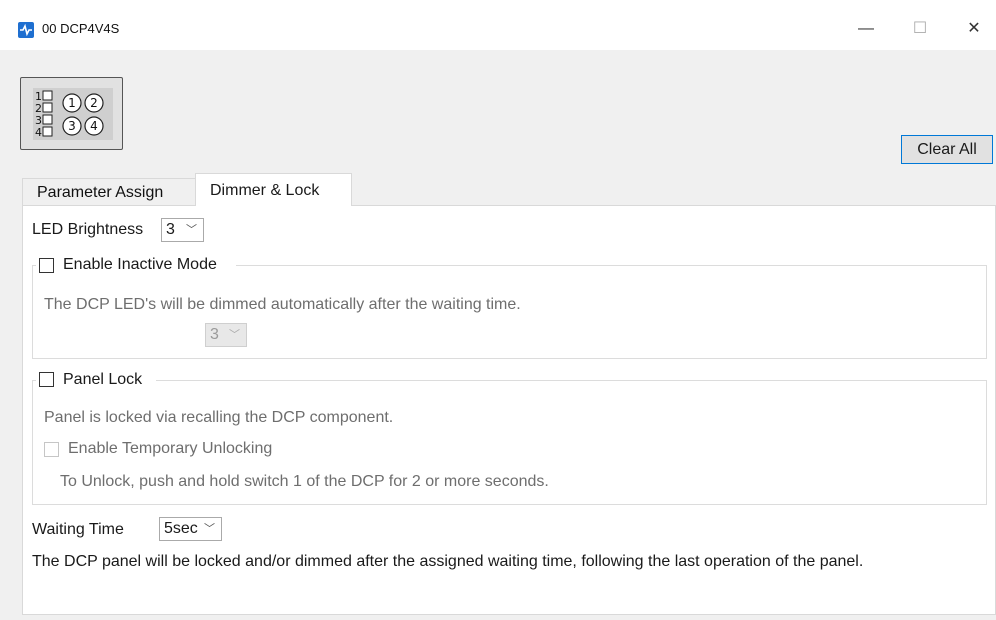 The height and width of the screenshot is (620, 996). Describe the element at coordinates (974, 29) in the screenshot. I see `close-button: ✕` at that location.